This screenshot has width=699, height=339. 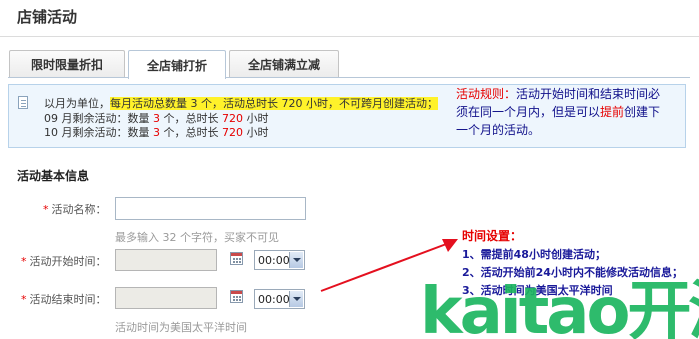 I want to click on watermark-text: kaitao开淘, so click(x=559, y=307).